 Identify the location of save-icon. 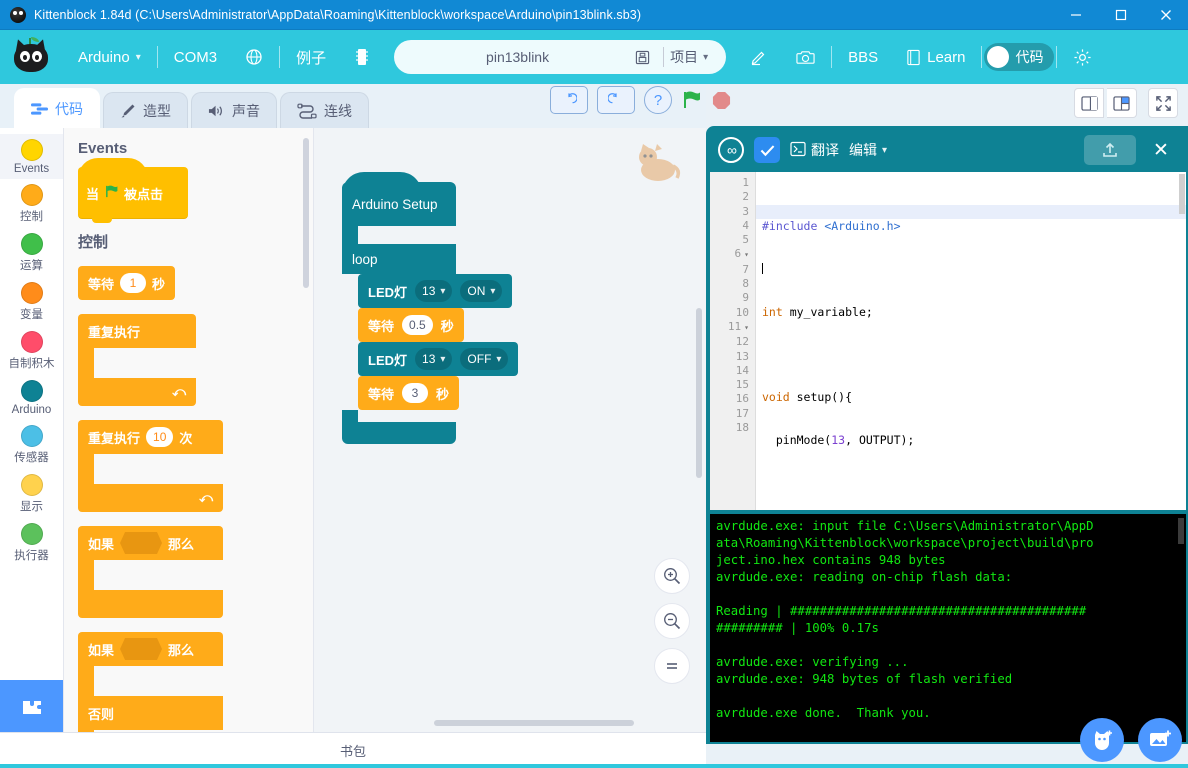
(642, 57).